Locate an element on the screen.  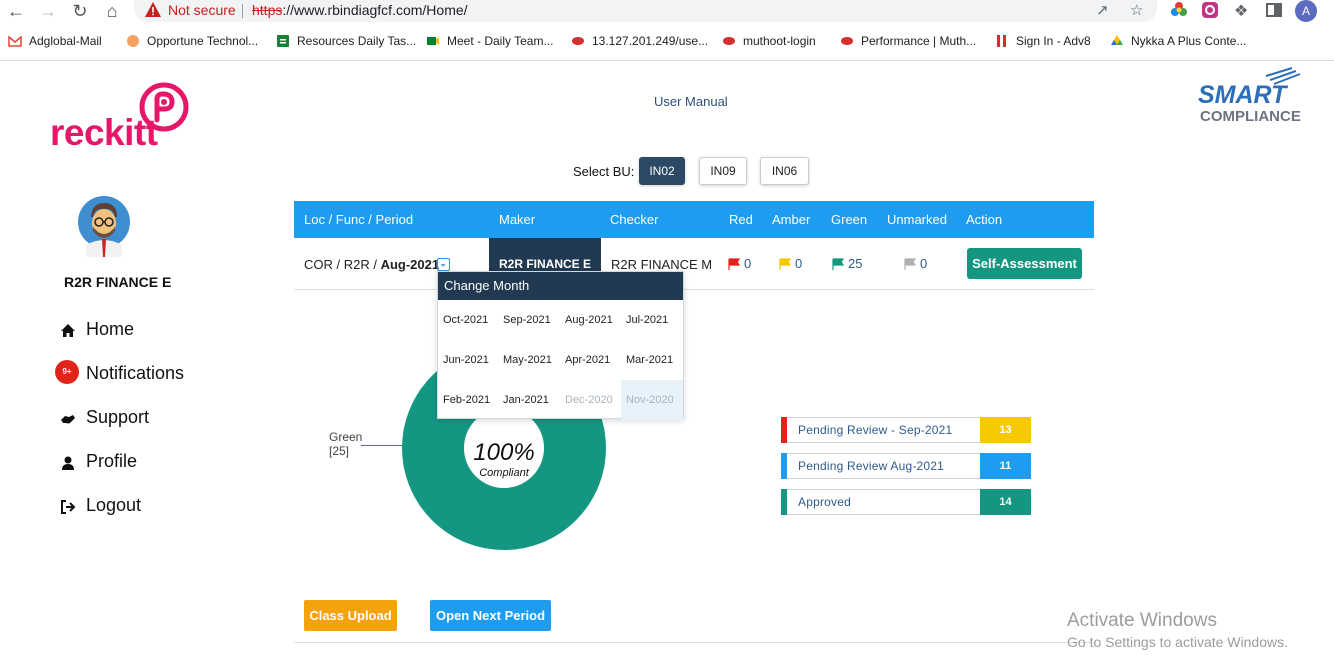
smart-compliance-logo: SMART COMPLIANCE is located at coordinates (1249, 95).